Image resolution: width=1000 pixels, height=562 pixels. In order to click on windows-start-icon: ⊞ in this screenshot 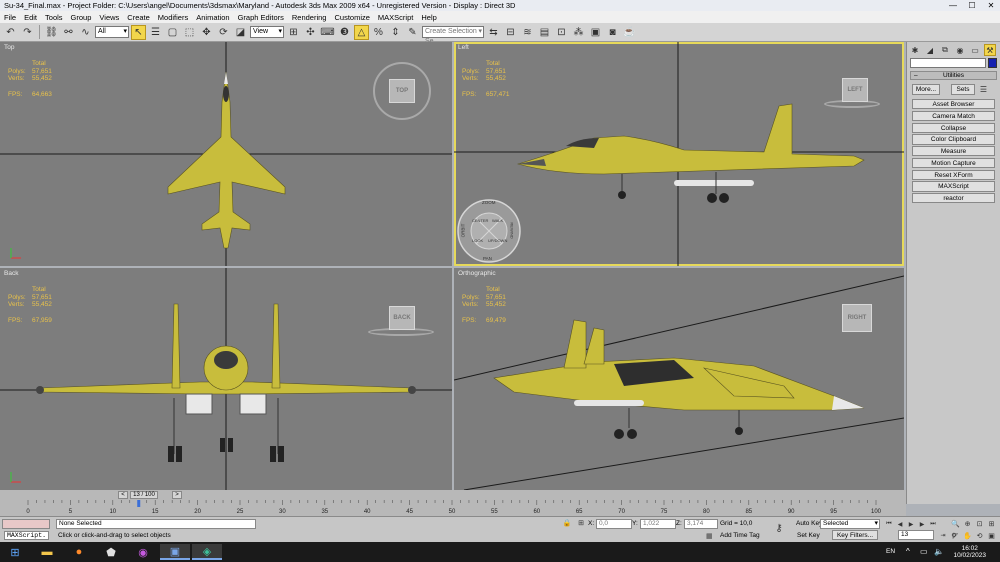, I will do `click(15, 552)`.